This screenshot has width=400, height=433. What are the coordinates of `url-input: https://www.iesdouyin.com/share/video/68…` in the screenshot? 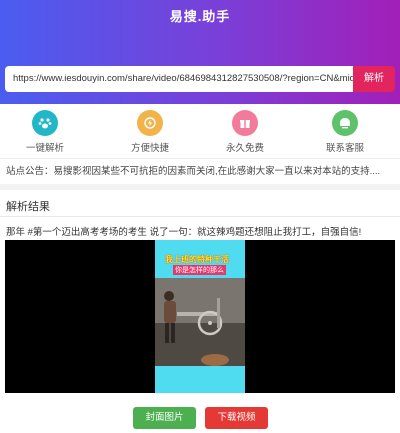 It's located at (180, 79).